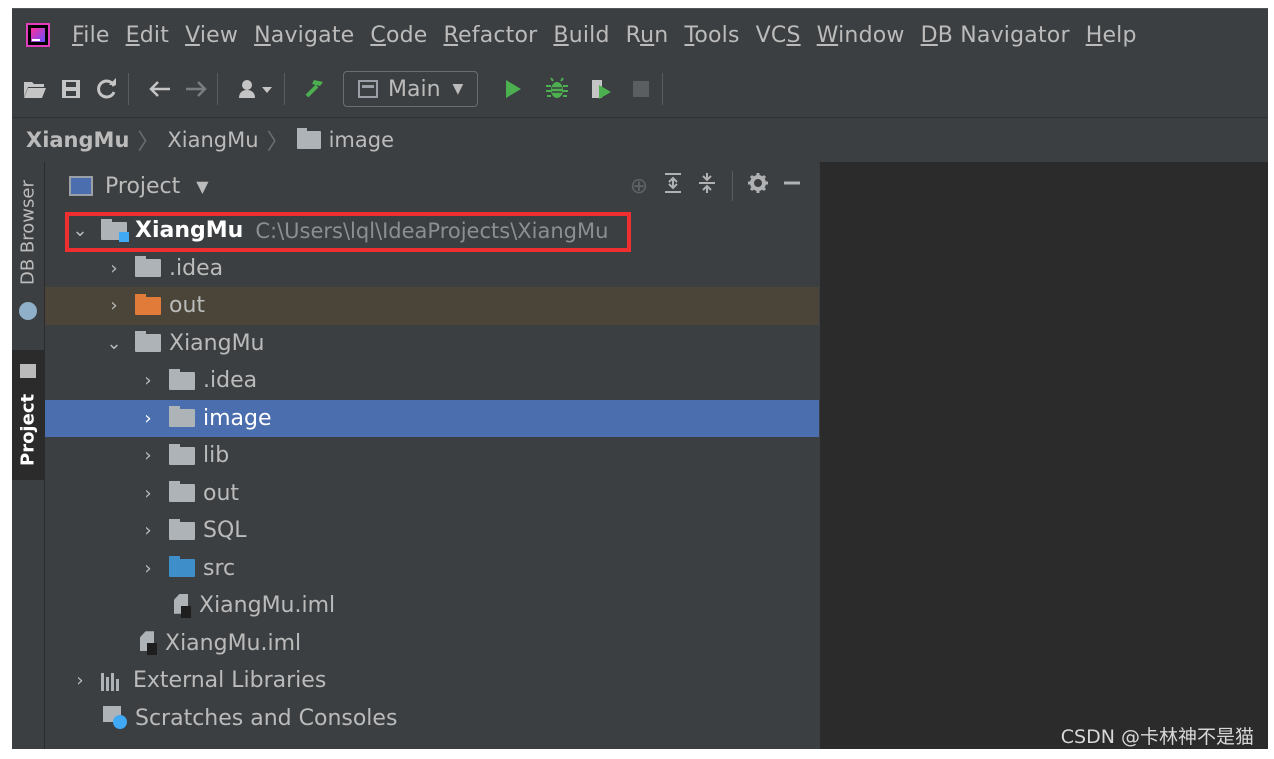  I want to click on forward-arrow-icon, so click(196, 89).